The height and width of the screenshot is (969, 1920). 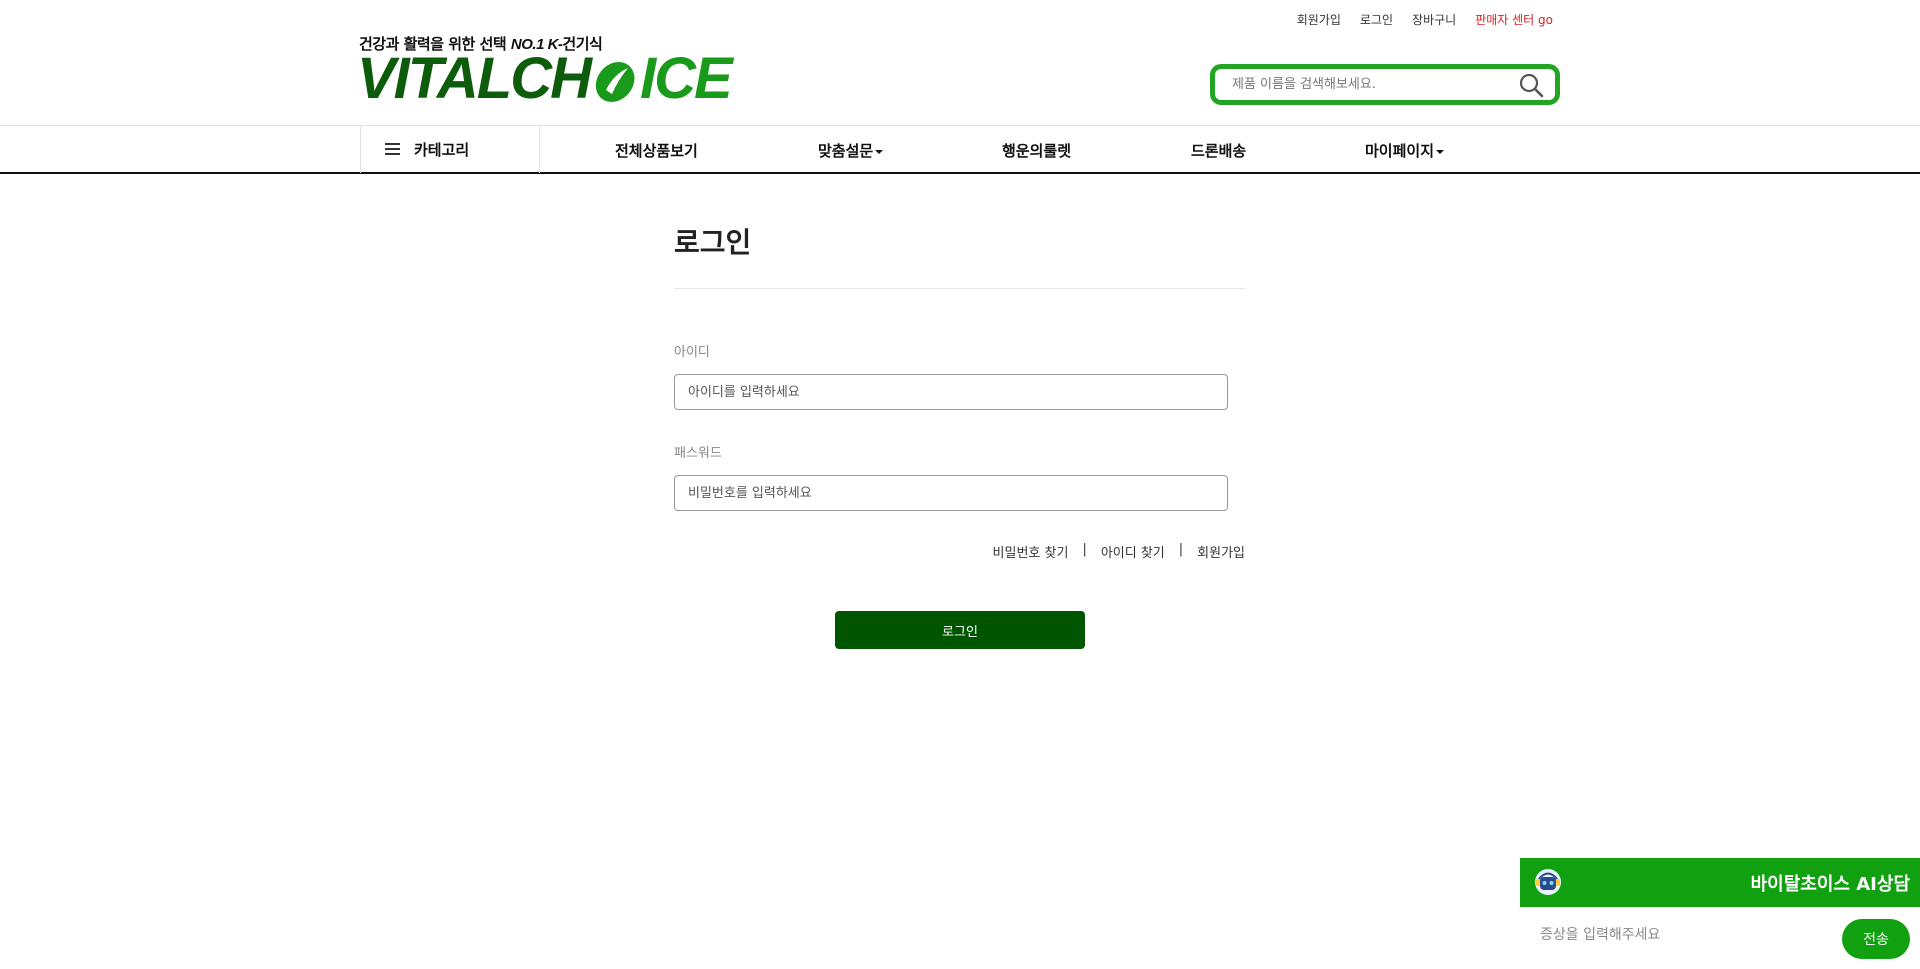 I want to click on utility-links: 회원가입 로그인 장바구니 판매자 센터 go, so click(x=1425, y=19).